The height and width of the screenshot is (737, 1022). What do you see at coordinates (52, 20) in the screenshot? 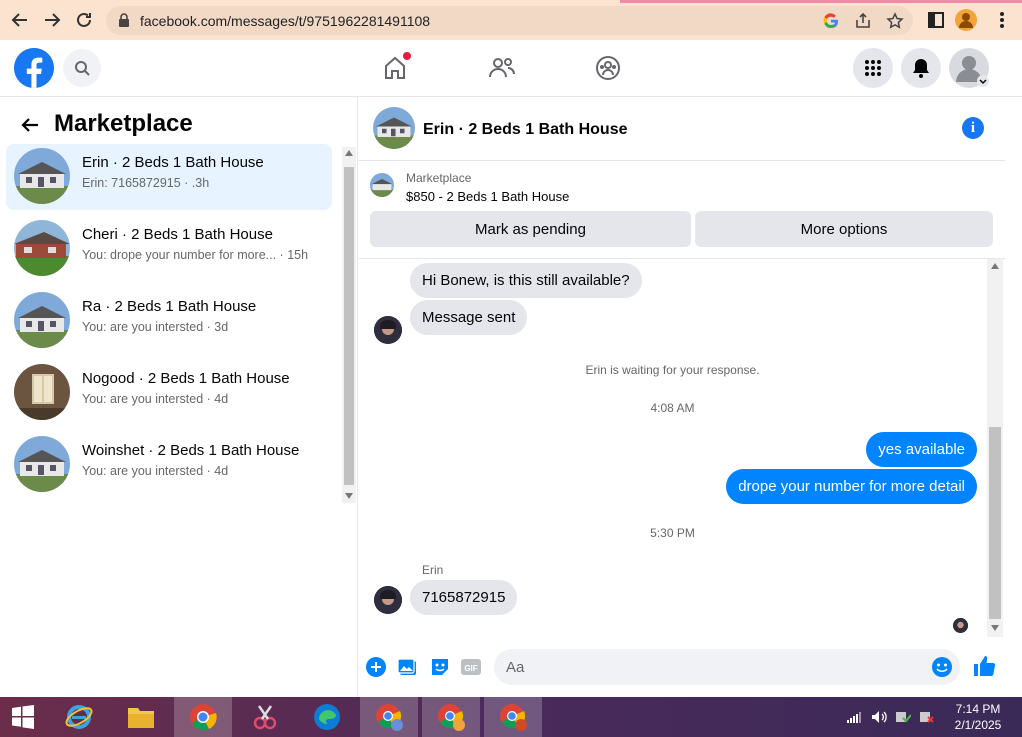
I see `forward-icon` at bounding box center [52, 20].